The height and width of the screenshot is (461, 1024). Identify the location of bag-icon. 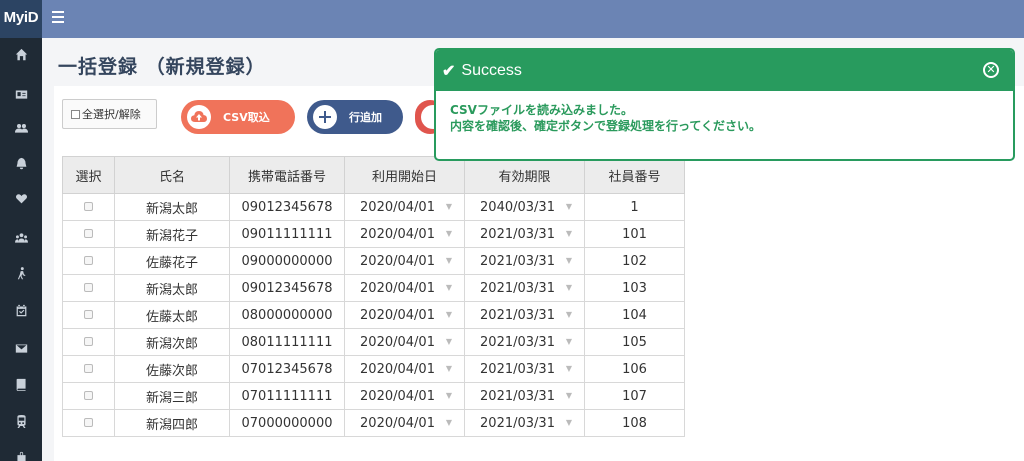
(21, 452).